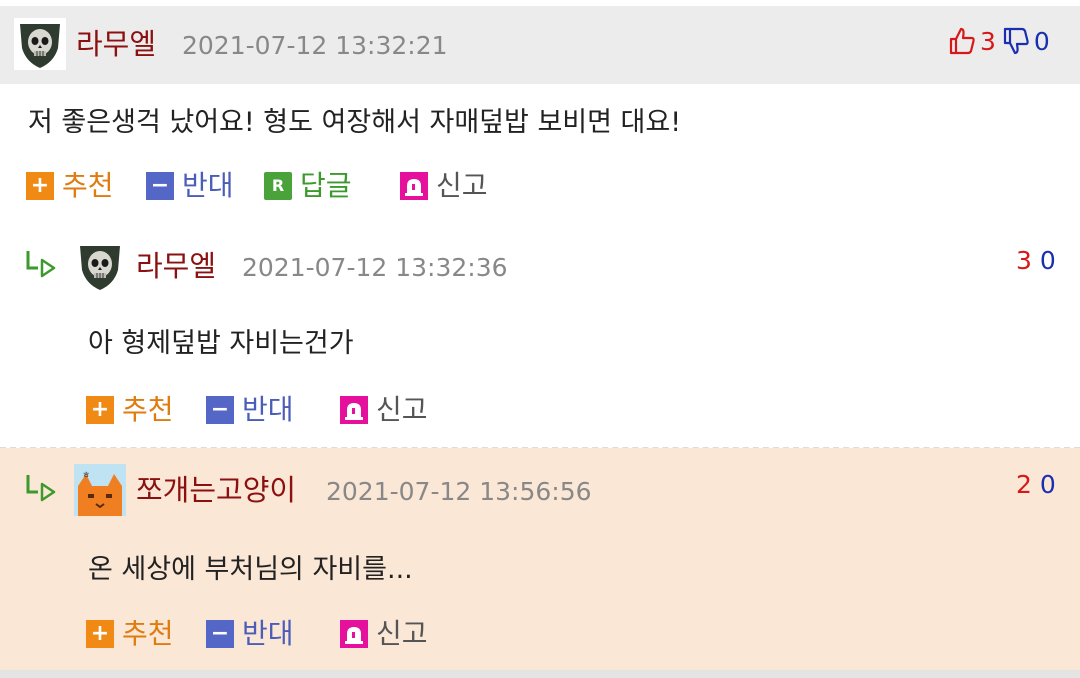  Describe the element at coordinates (540, 674) in the screenshot. I see `bottom-bar` at that location.